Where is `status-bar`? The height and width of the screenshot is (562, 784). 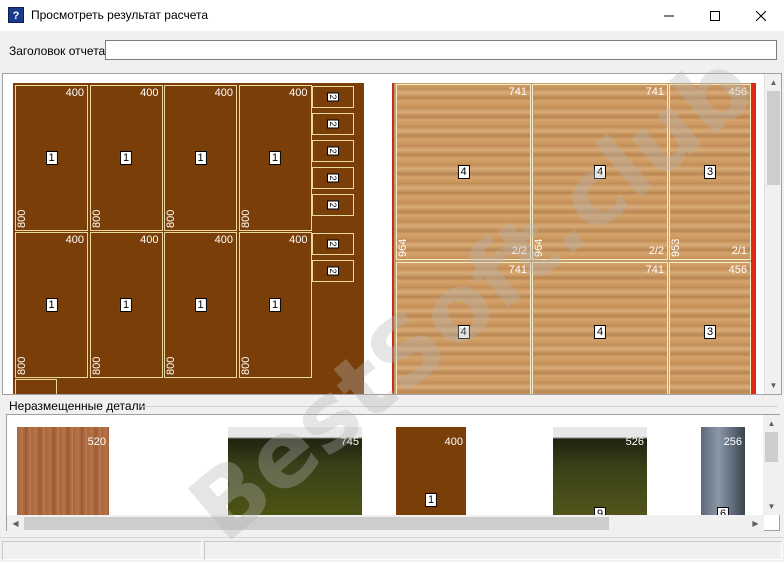 status-bar is located at coordinates (392, 549).